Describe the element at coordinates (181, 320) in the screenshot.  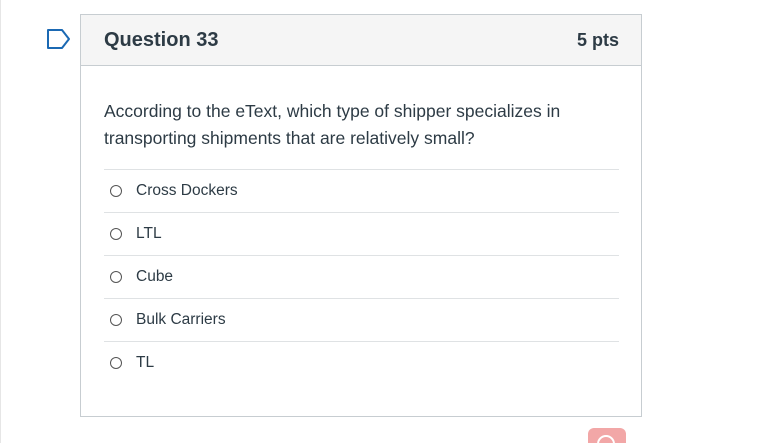
I see `answer-label: Bulk Carriers` at that location.